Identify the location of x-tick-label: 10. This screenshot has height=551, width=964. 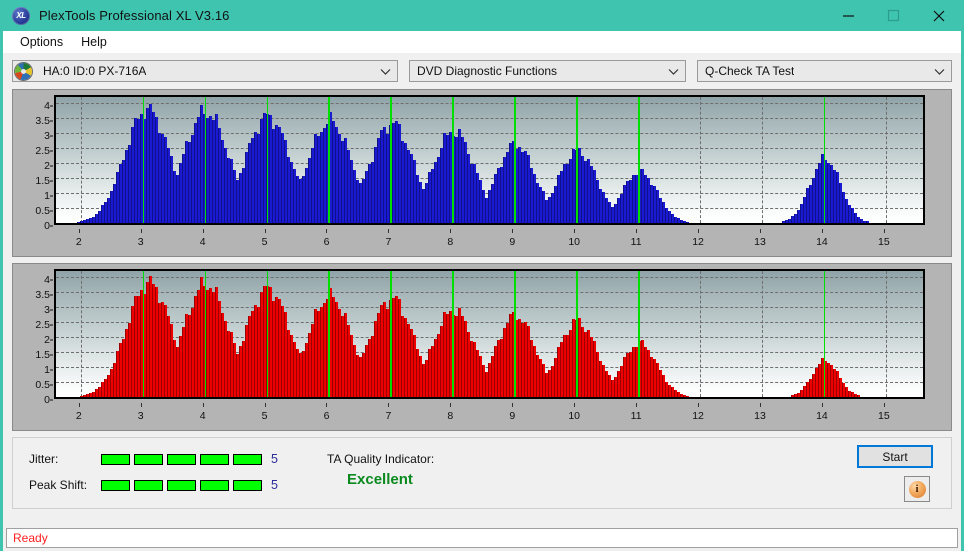
(574, 242).